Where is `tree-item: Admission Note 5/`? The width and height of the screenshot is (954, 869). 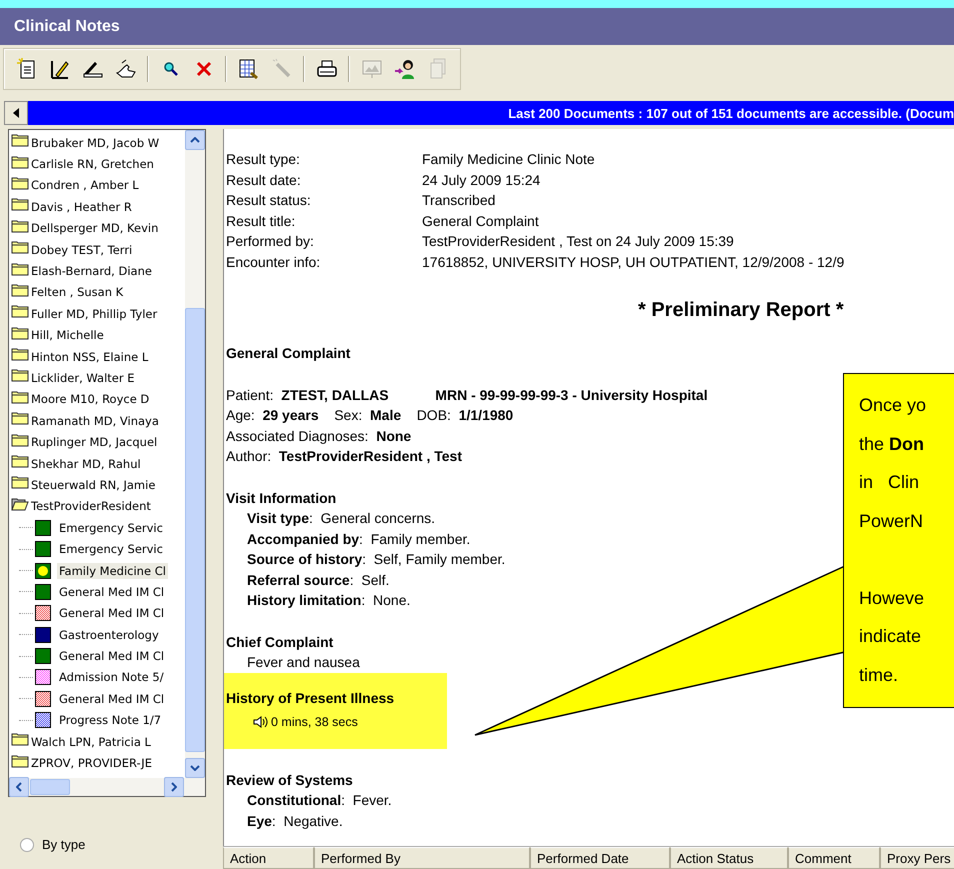
tree-item: Admission Note 5/ is located at coordinates (111, 677).